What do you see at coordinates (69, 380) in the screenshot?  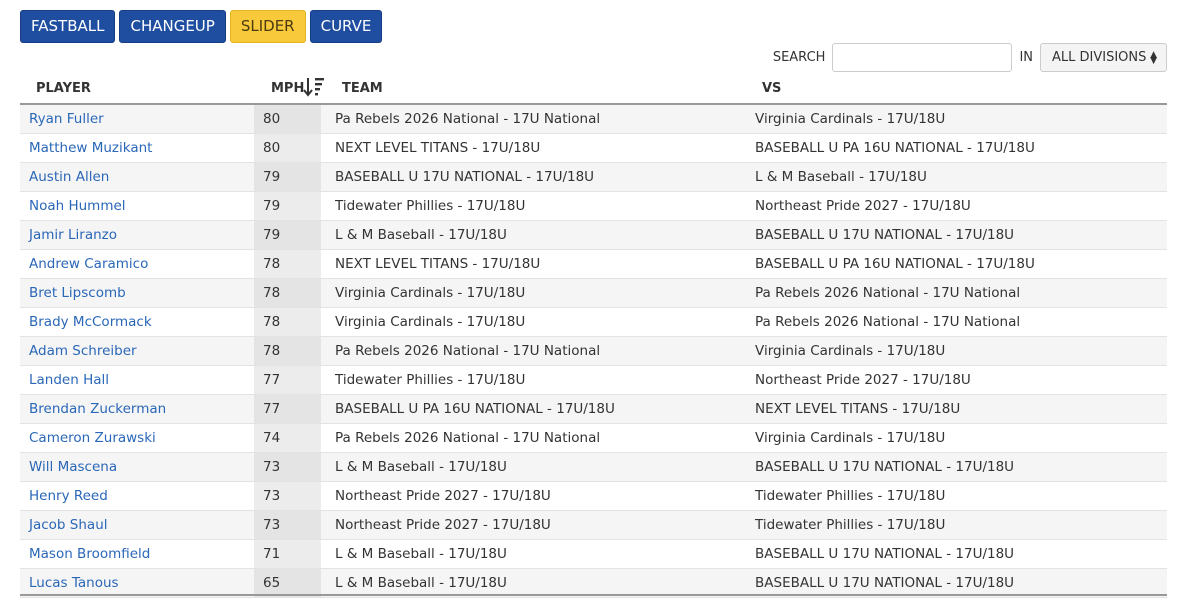 I see `player-link: Landen Hall` at bounding box center [69, 380].